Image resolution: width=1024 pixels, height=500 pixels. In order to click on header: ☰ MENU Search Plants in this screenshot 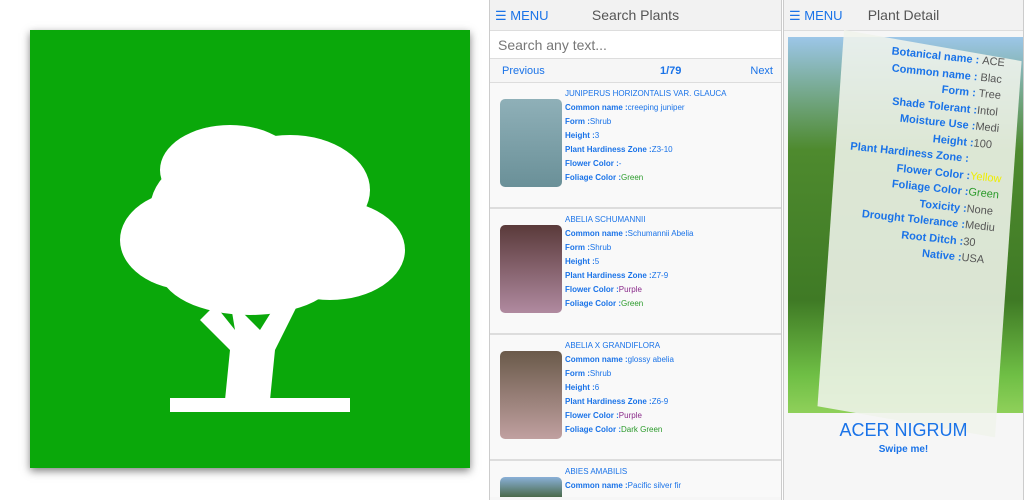, I will do `click(635, 15)`.